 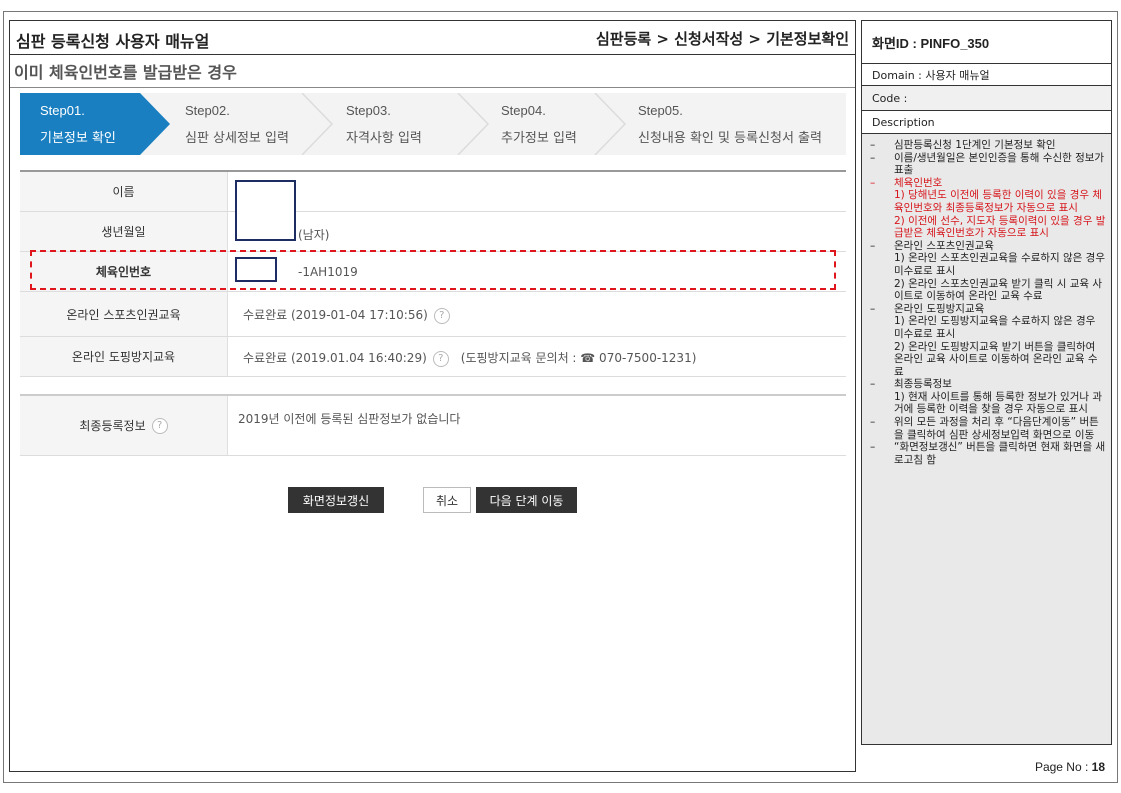 I want to click on sports-rights-edu-value: 수료완료 (2019-01-04 17:10:56)?, so click(x=346, y=315).